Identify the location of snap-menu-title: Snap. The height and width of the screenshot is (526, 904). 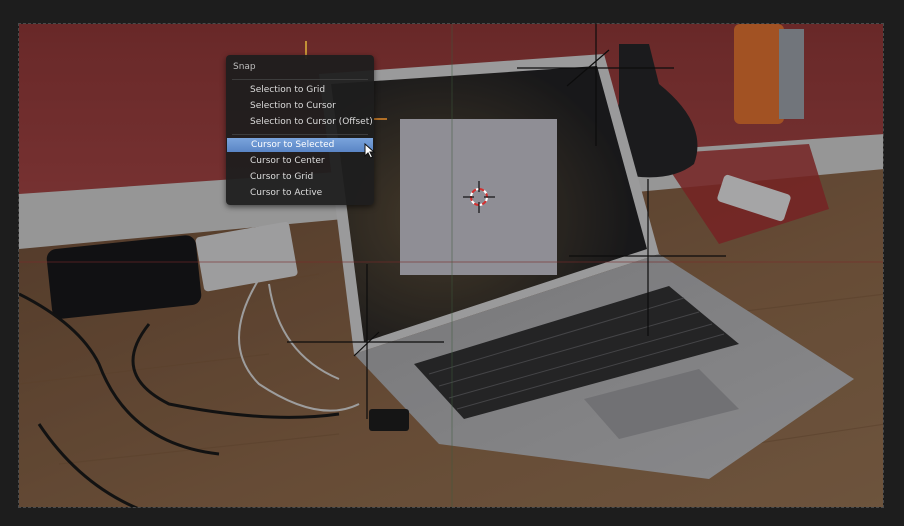
(244, 67).